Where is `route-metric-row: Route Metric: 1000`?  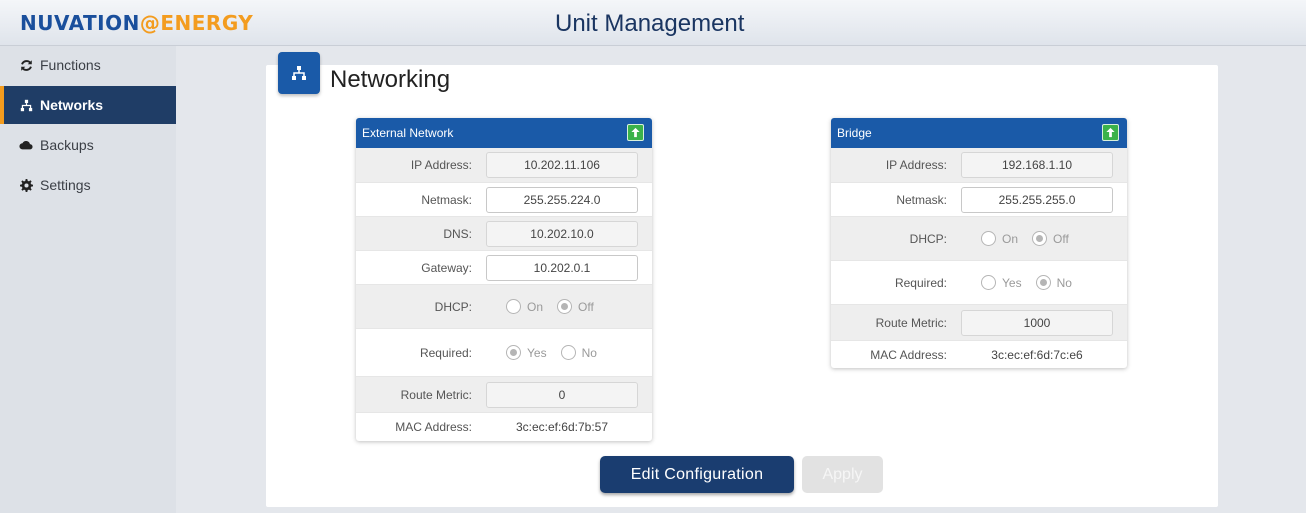 route-metric-row: Route Metric: 1000 is located at coordinates (979, 322).